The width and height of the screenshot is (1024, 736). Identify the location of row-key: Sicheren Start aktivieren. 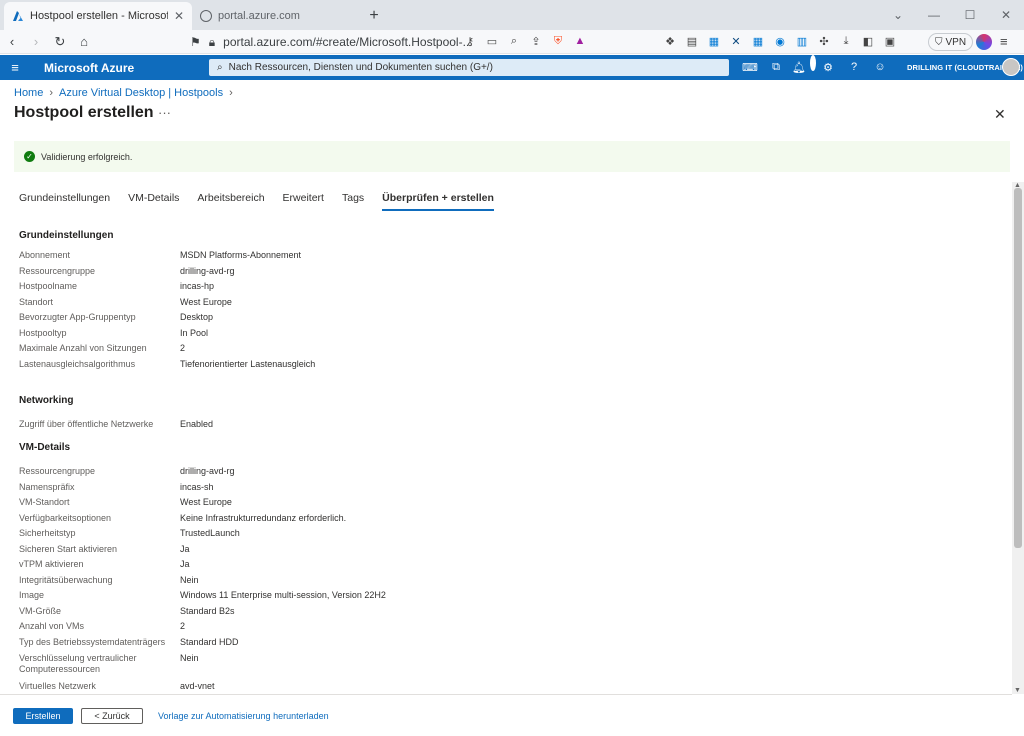
(68, 549).